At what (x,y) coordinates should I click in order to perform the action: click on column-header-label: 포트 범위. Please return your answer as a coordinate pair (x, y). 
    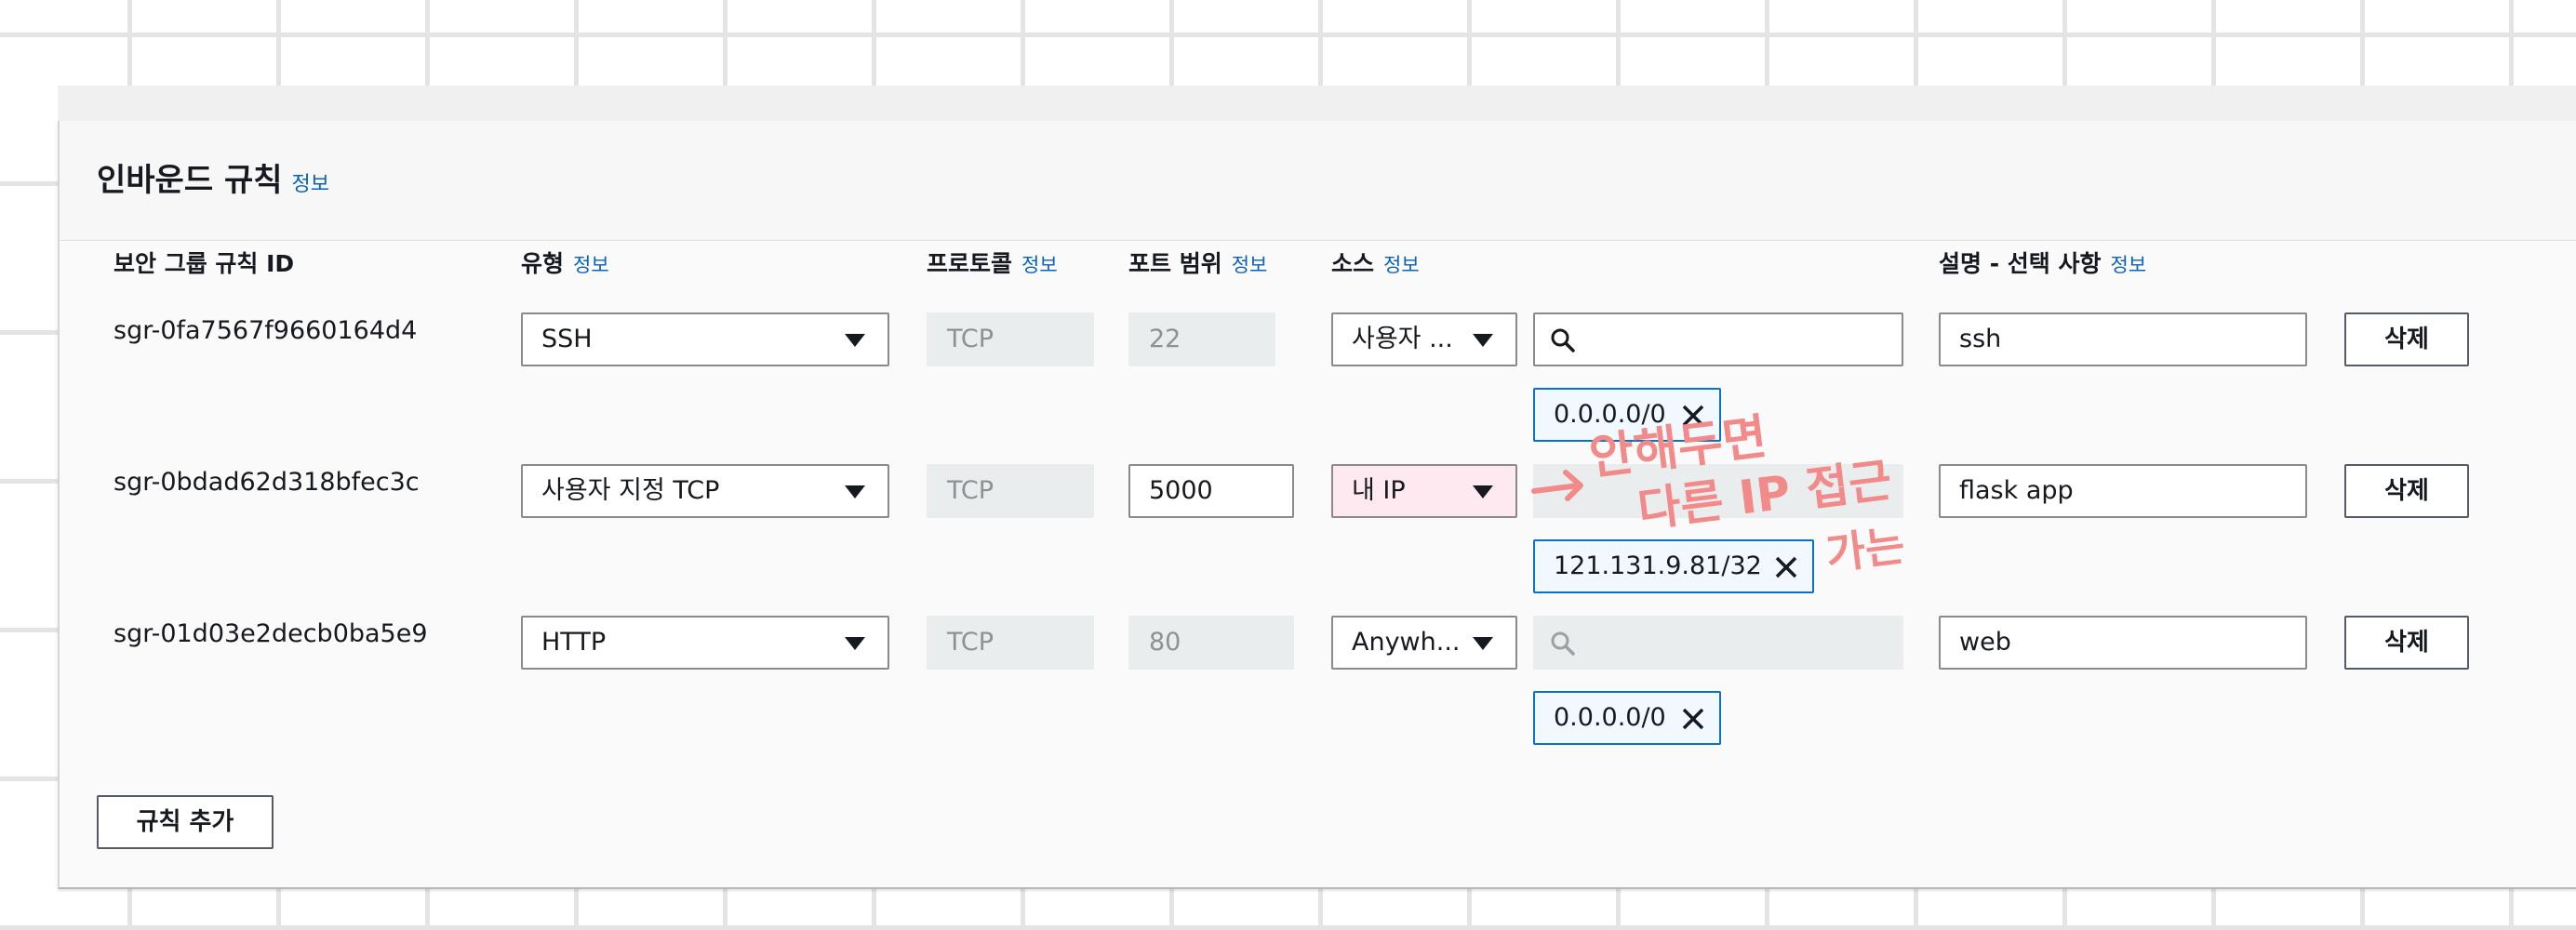
    Looking at the image, I should click on (1175, 263).